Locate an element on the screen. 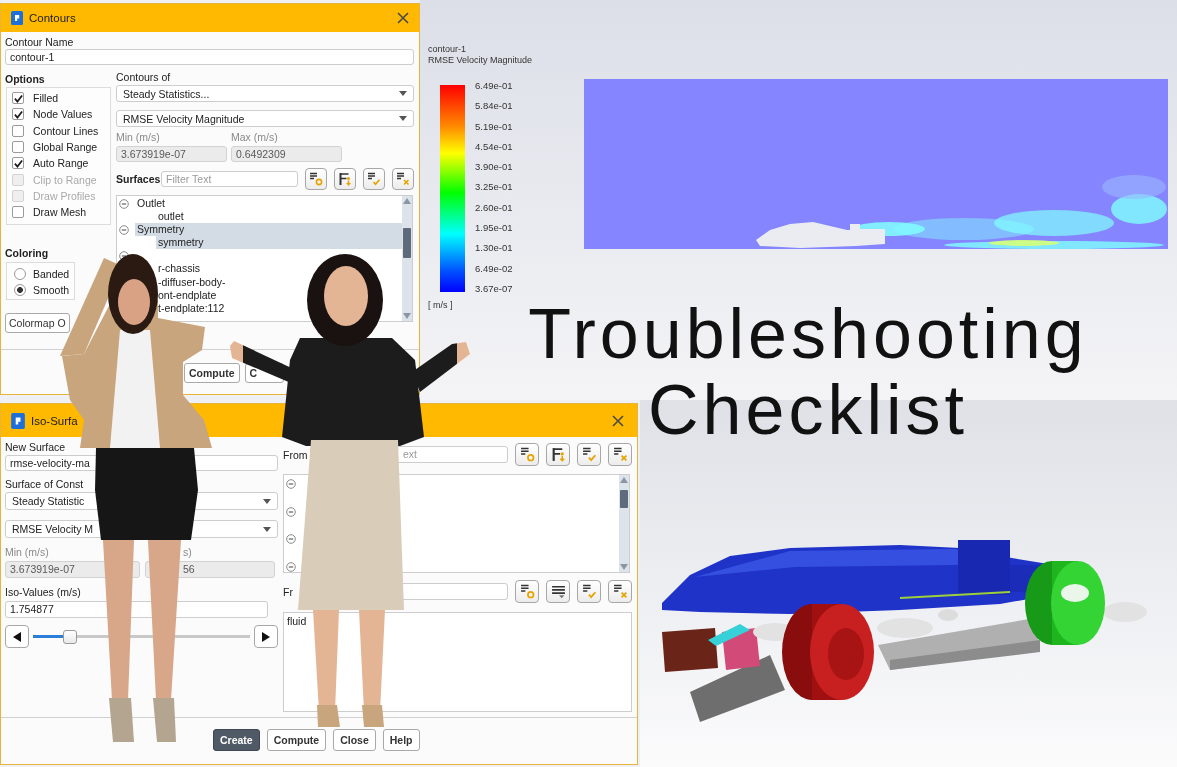 Image resolution: width=1177 pixels, height=767 pixels. slider-right-button is located at coordinates (266, 636).